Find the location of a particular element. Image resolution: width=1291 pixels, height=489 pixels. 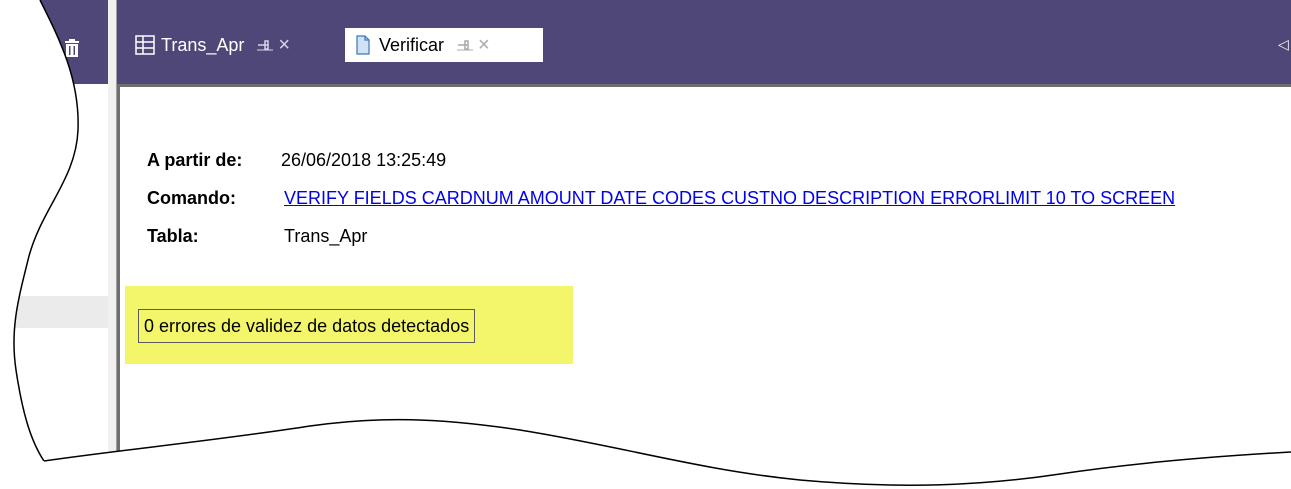

table-icon is located at coordinates (145, 45).